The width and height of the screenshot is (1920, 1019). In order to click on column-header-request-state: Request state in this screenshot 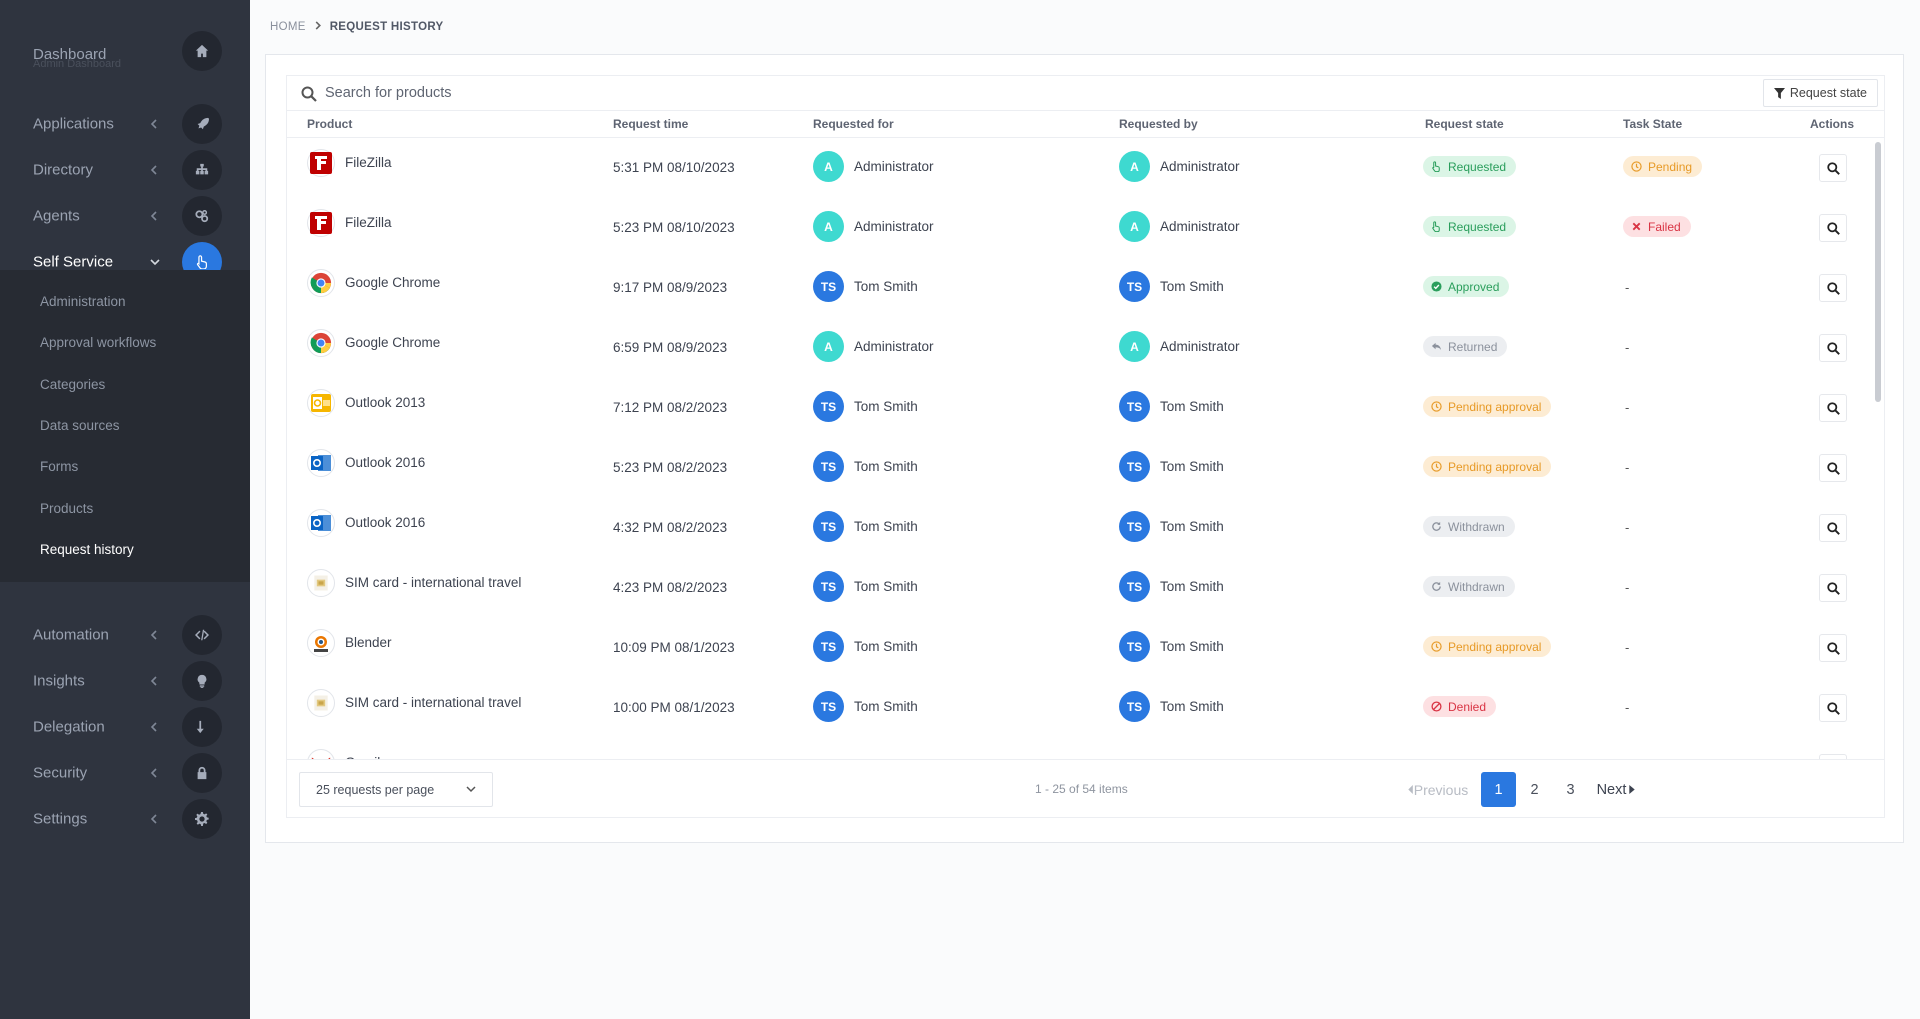, I will do `click(1464, 124)`.